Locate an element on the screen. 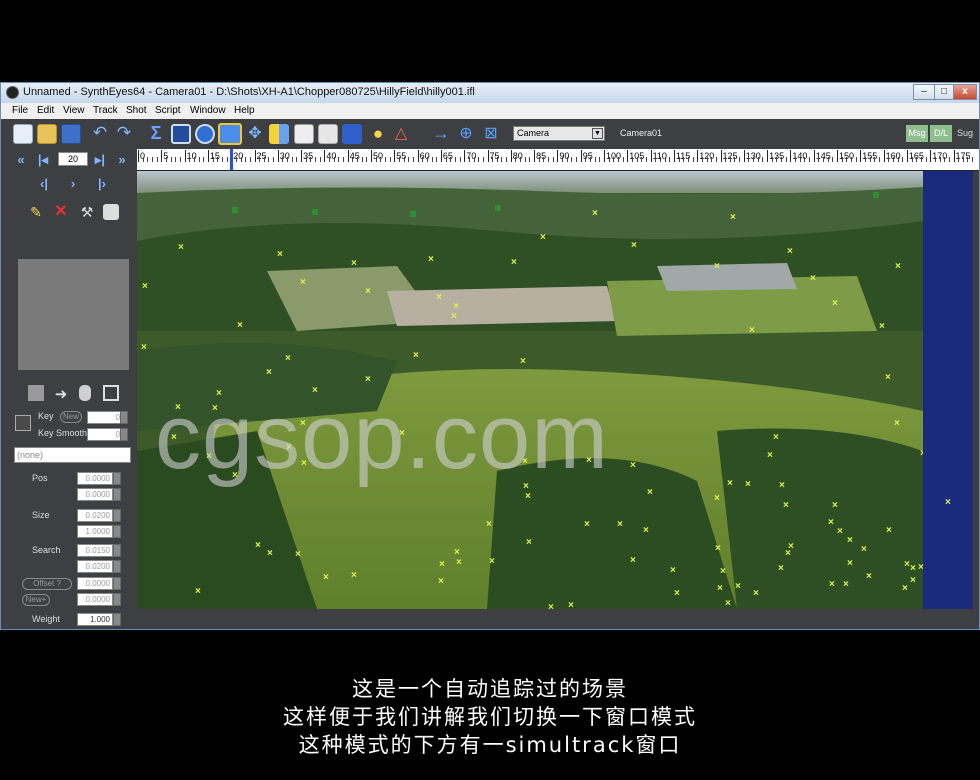 The height and width of the screenshot is (780, 980). menu-script: Script is located at coordinates (168, 110).